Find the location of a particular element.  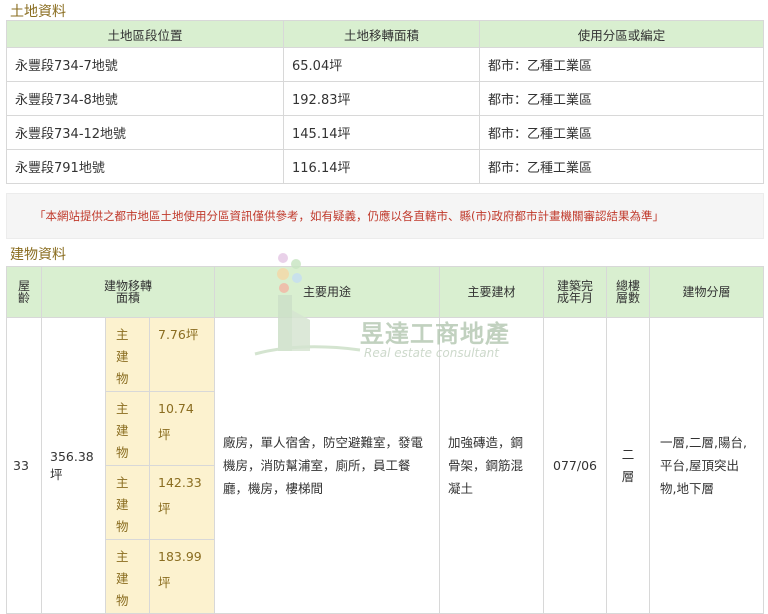

header-layers: 建物分層 is located at coordinates (706, 292).